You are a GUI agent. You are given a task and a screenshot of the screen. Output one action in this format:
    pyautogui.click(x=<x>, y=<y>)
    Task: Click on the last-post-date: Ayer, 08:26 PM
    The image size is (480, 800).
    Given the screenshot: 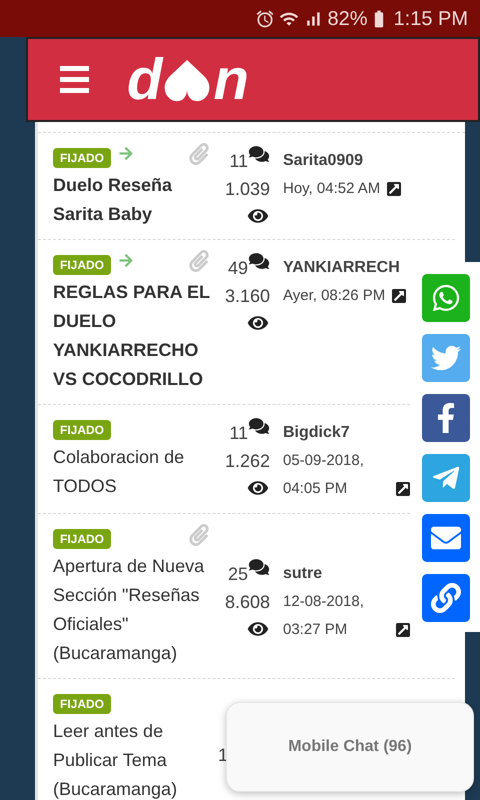 What is the action you would take?
    pyautogui.click(x=334, y=296)
    